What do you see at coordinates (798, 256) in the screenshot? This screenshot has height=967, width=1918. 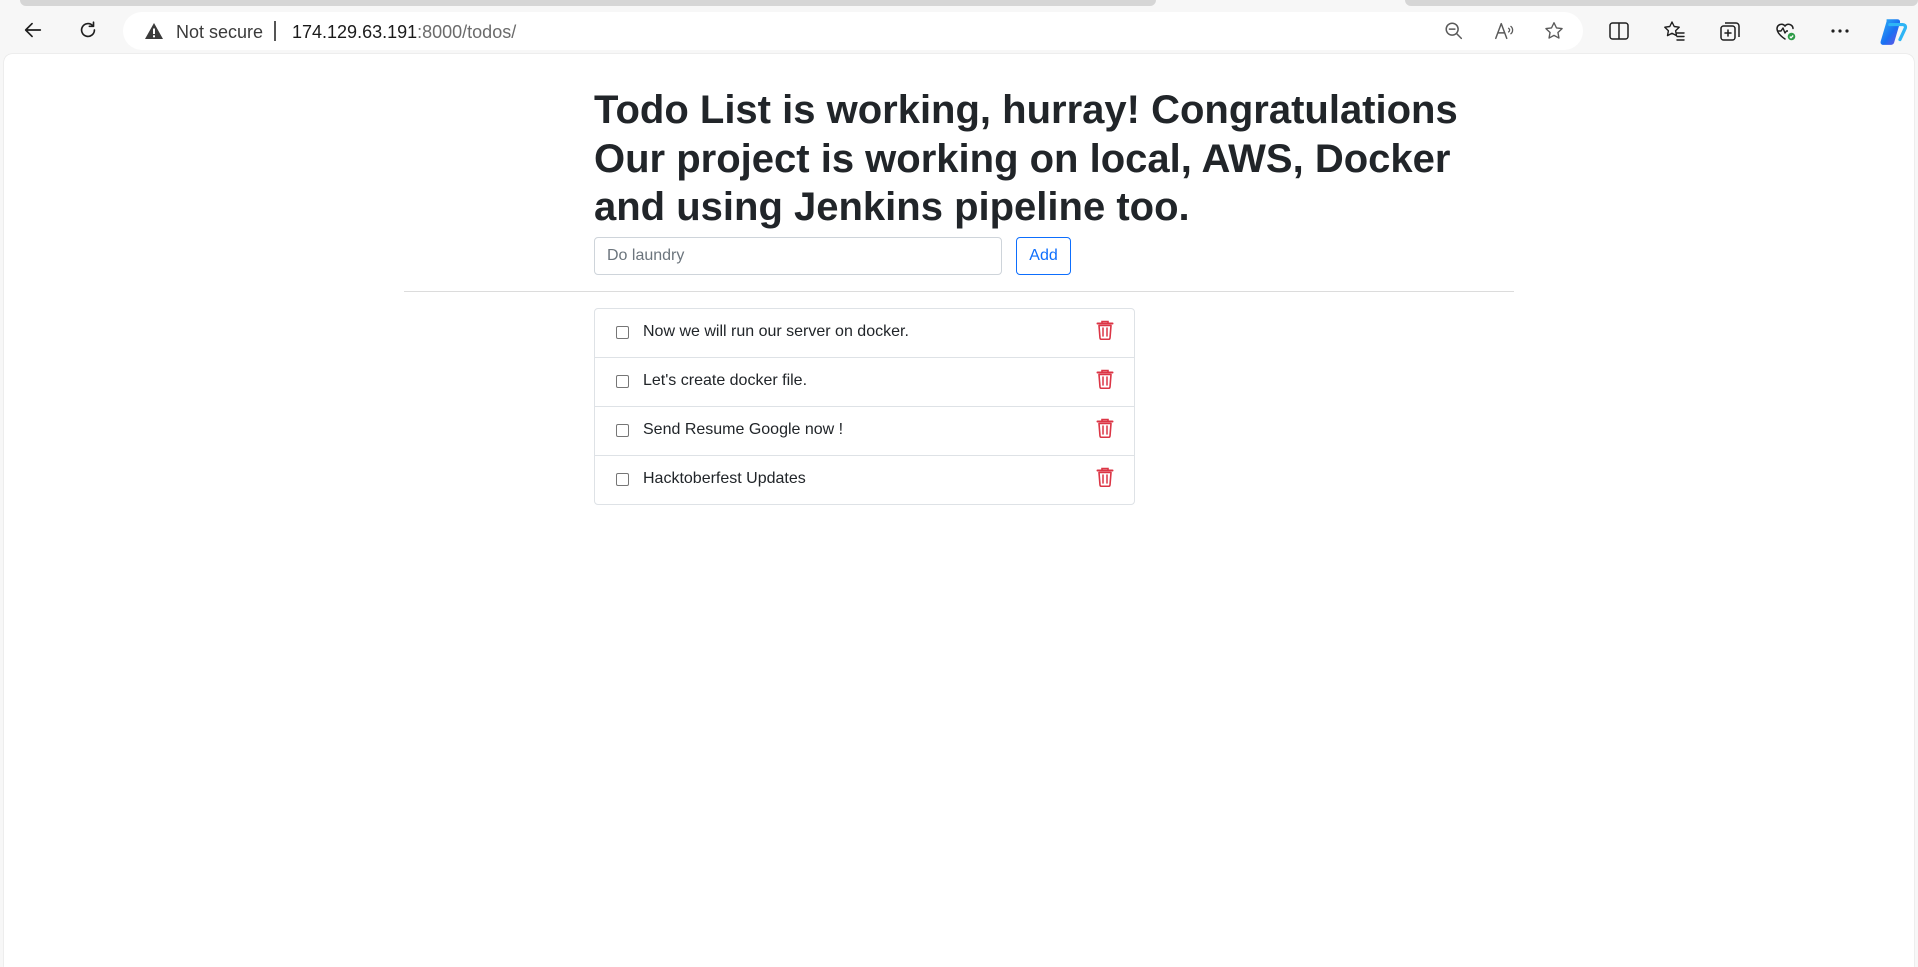 I see `todo-input` at bounding box center [798, 256].